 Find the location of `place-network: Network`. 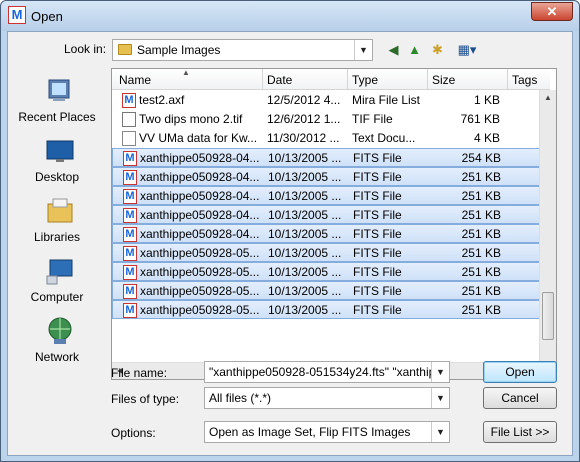

place-network: Network is located at coordinates (57, 343).